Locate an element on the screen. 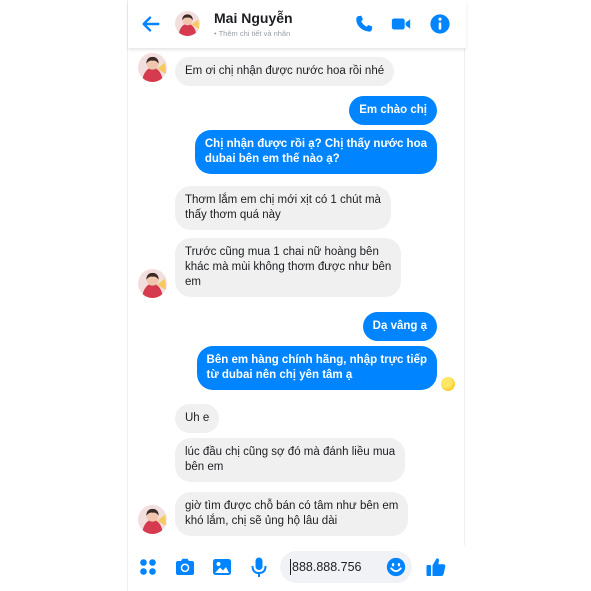 This screenshot has height=591, width=591. message-line: khó lắm, chị sẽ ủng hộ lâu dài is located at coordinates (261, 521).